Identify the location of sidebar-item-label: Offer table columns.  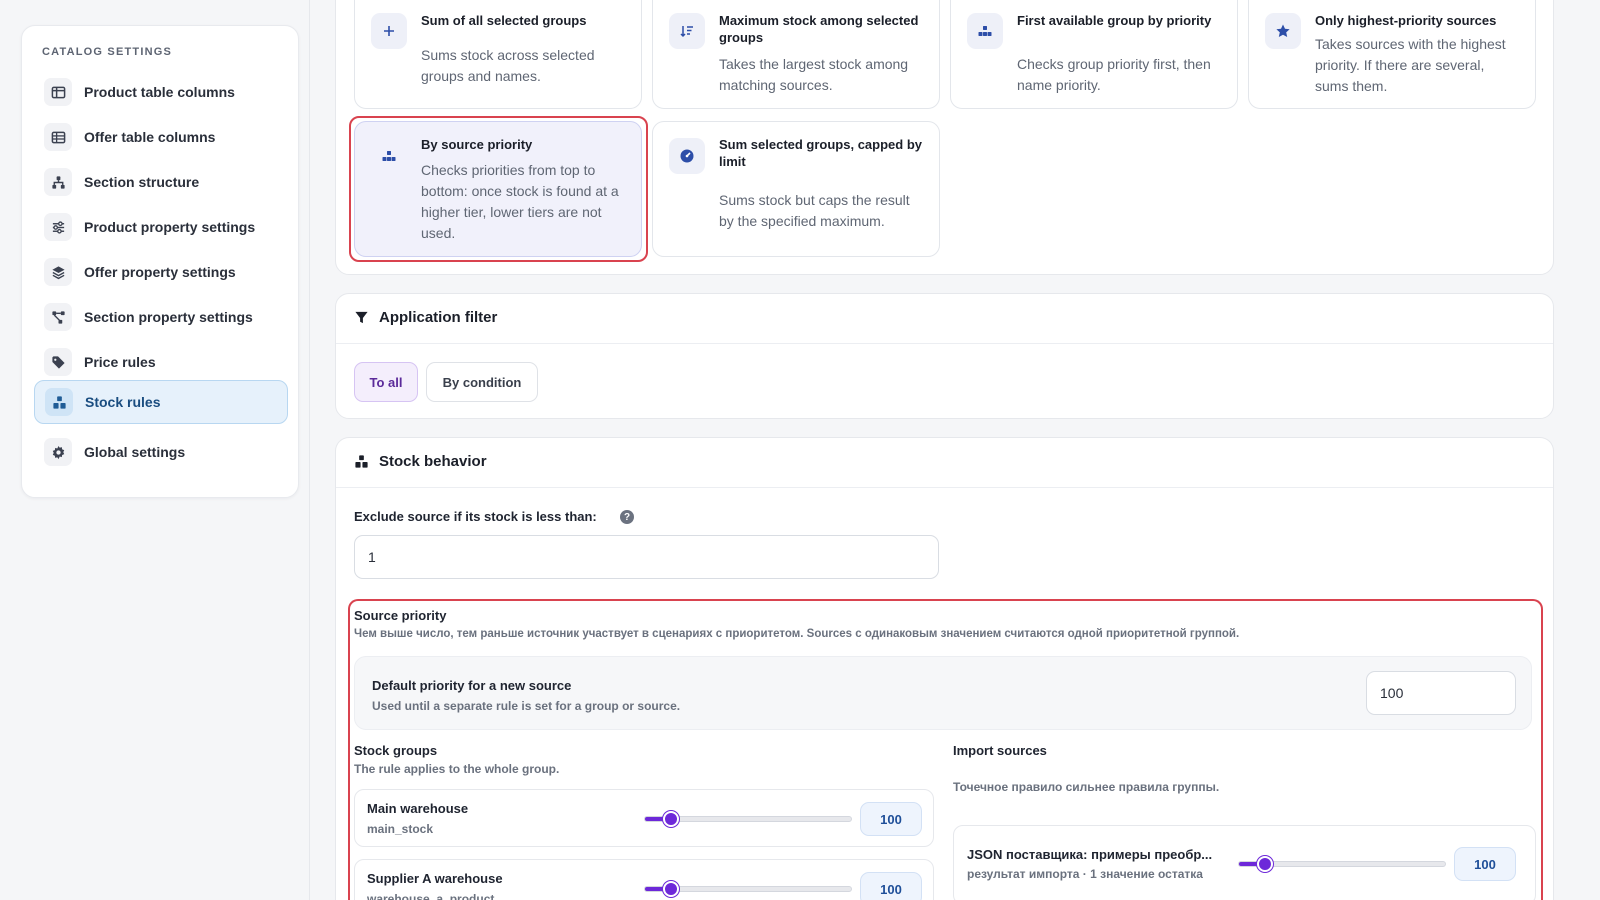
(150, 137).